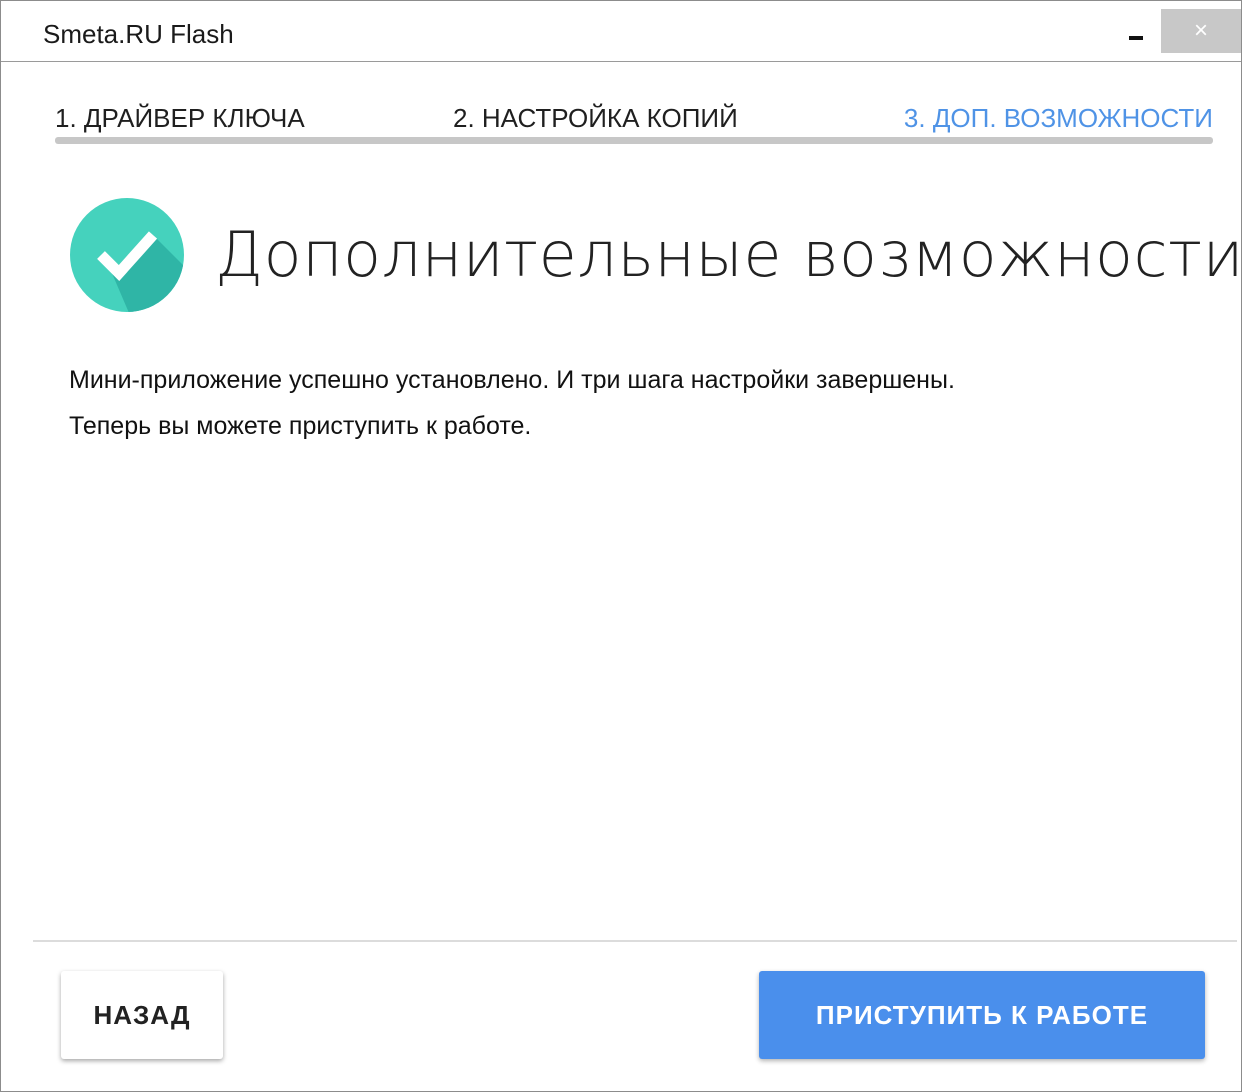 This screenshot has width=1242, height=1092. Describe the element at coordinates (127, 255) in the screenshot. I see `check-circle-icon` at that location.